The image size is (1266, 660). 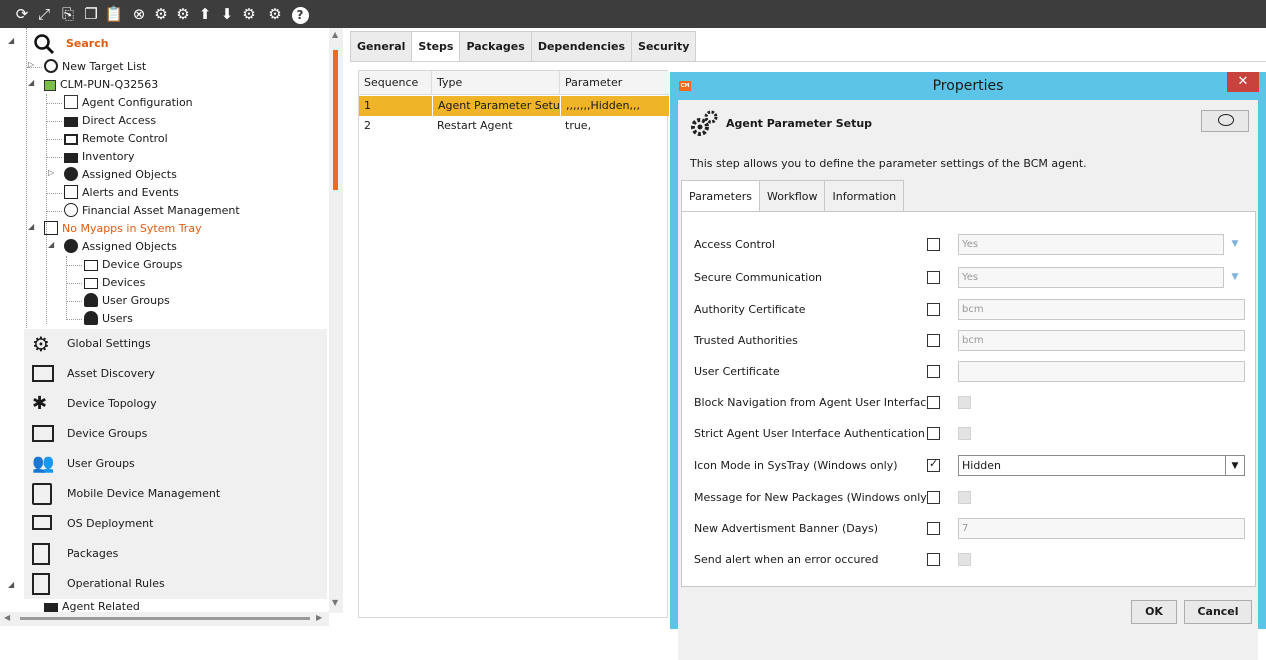 I want to click on tab-security: Security, so click(x=664, y=46).